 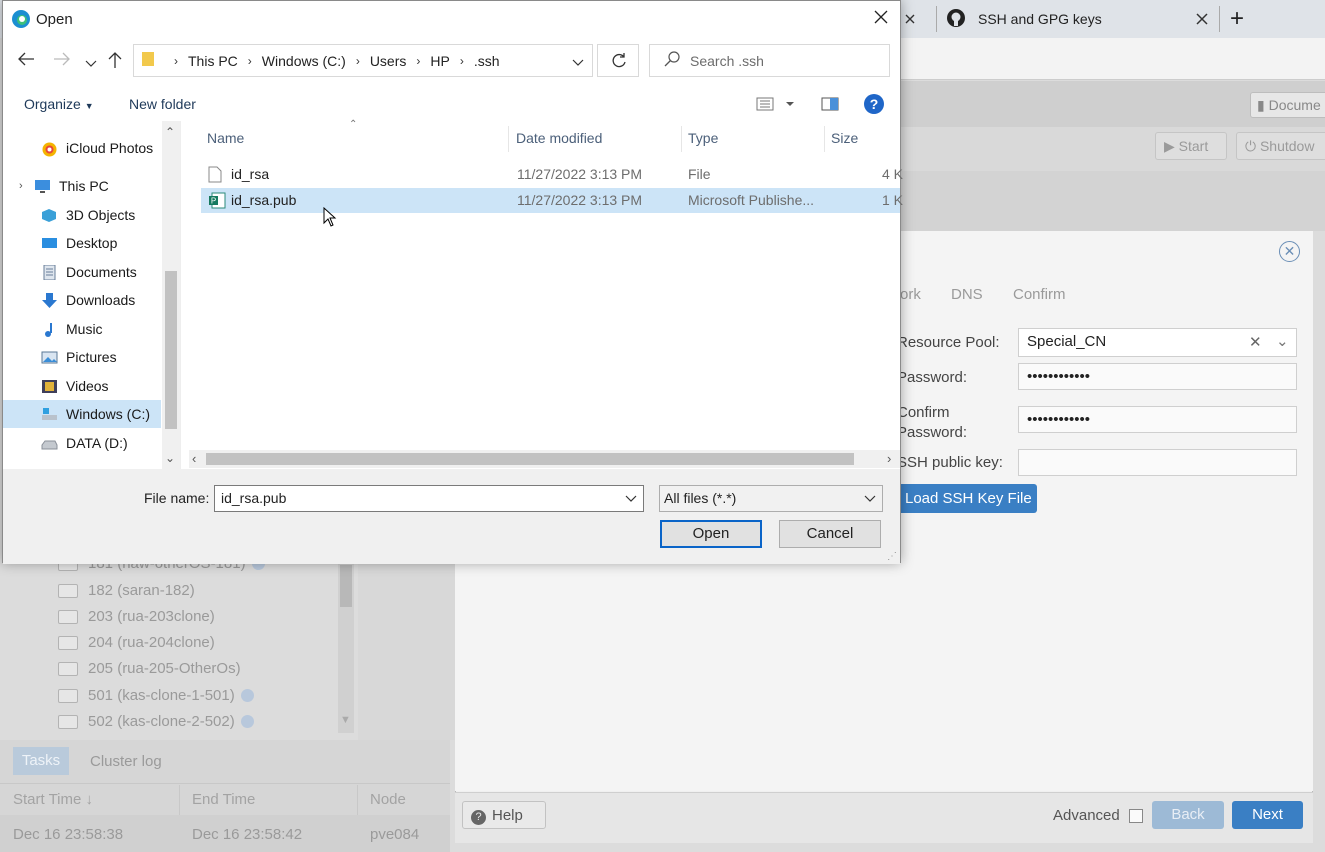 What do you see at coordinates (830, 106) in the screenshot?
I see `preview-pane-icon` at bounding box center [830, 106].